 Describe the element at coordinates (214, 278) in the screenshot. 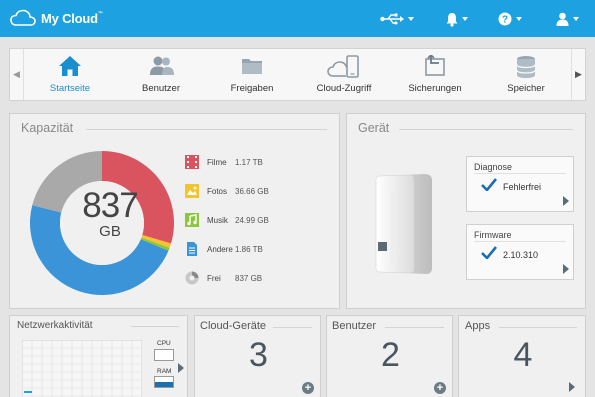

I see `legend-name: Frei` at that location.